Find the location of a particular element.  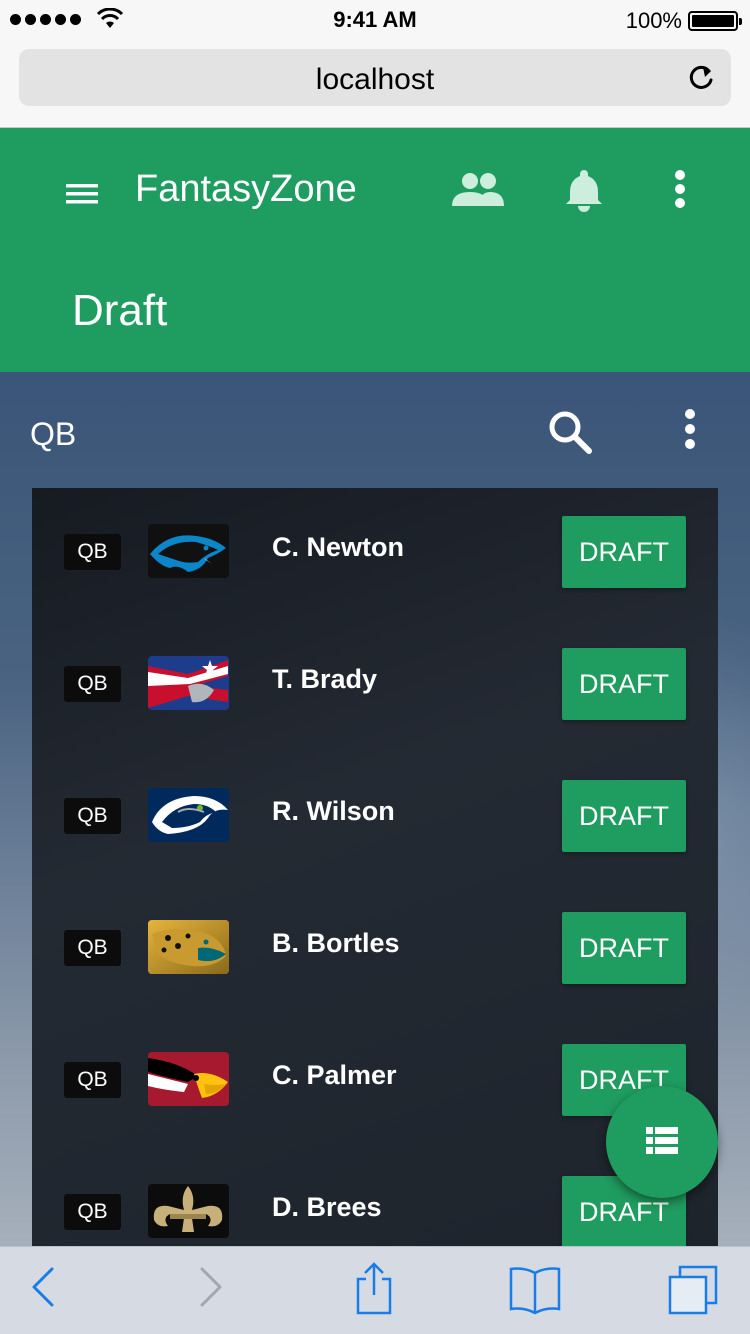

list-more-vert-icon is located at coordinates (690, 430).